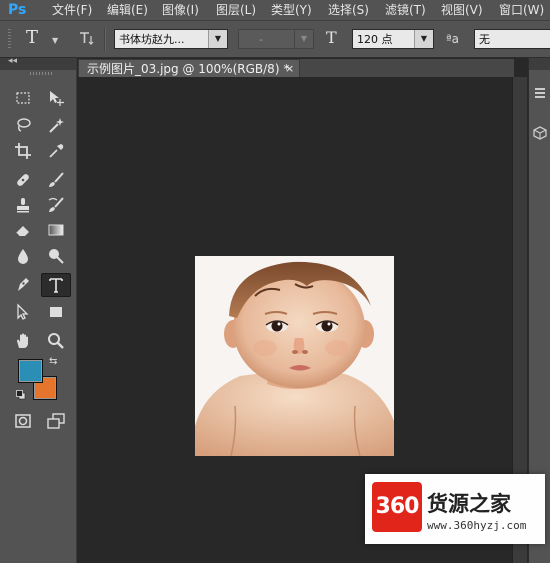  I want to click on rectangle-tool, so click(56, 312).